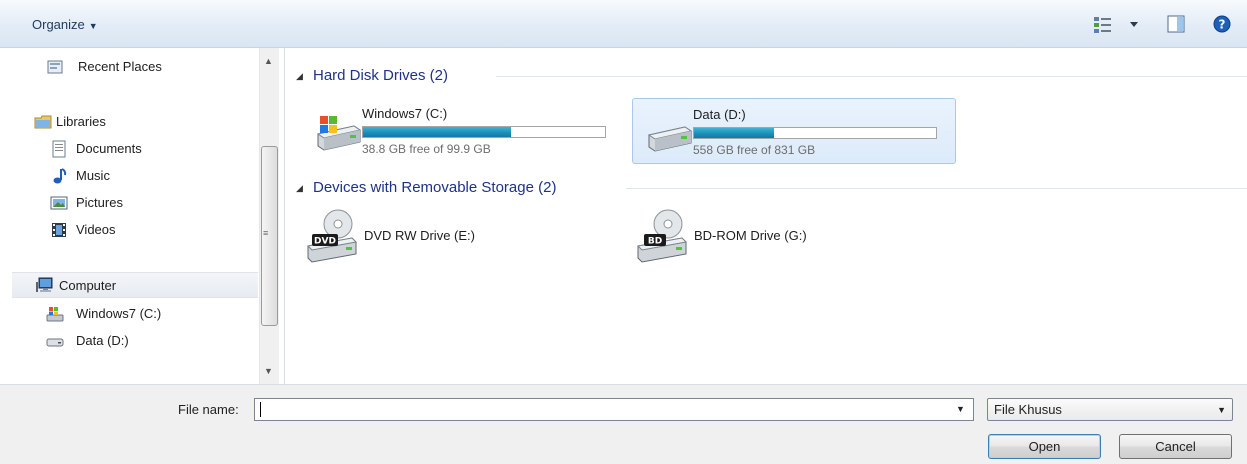  Describe the element at coordinates (93, 175) in the screenshot. I see `nav-item-label: Music` at that location.